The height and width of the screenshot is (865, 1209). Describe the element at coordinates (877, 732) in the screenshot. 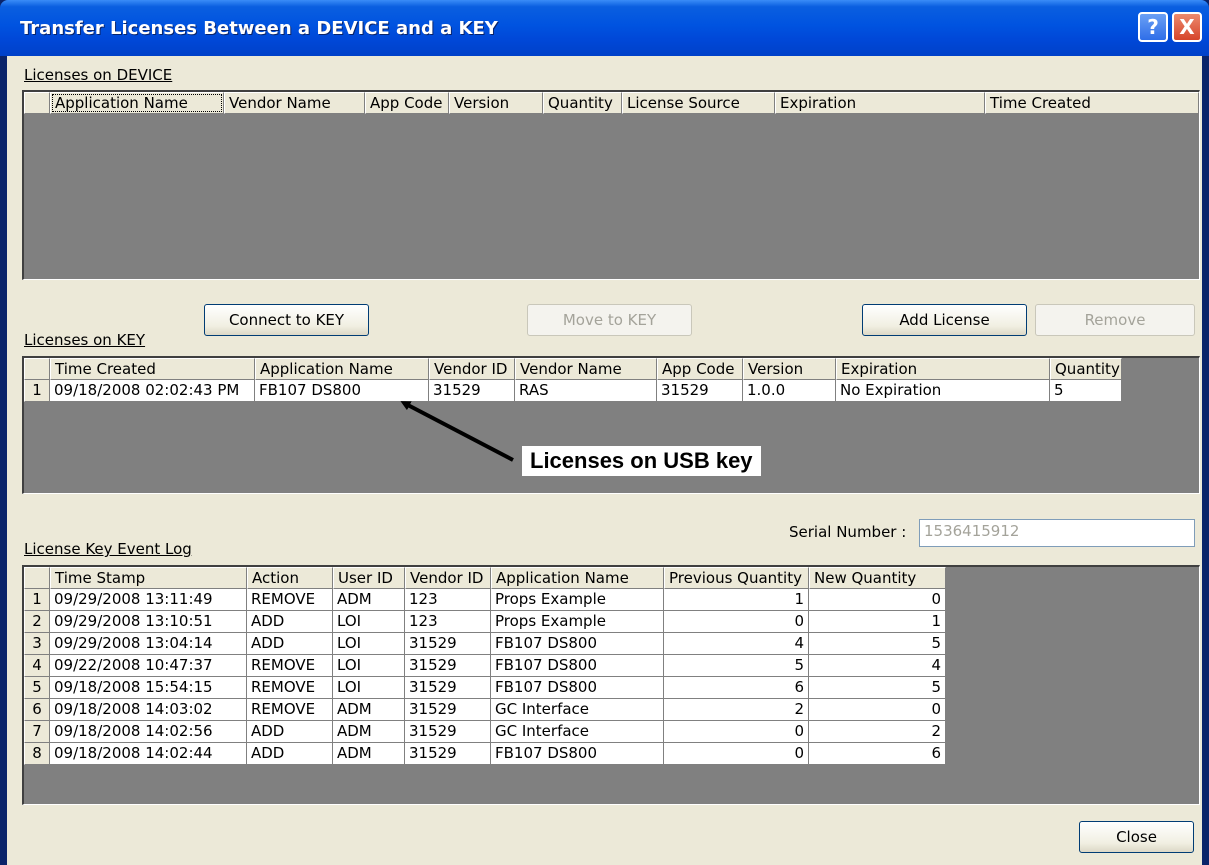

I see `cell-new-quantity: 2` at that location.